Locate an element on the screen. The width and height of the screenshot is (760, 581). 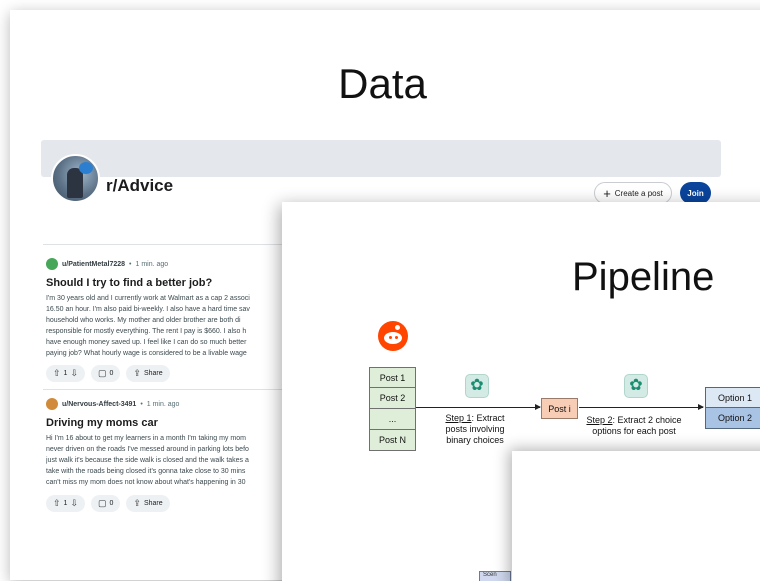
post-author: u/PatientMetal7228 is located at coordinates (93, 264).